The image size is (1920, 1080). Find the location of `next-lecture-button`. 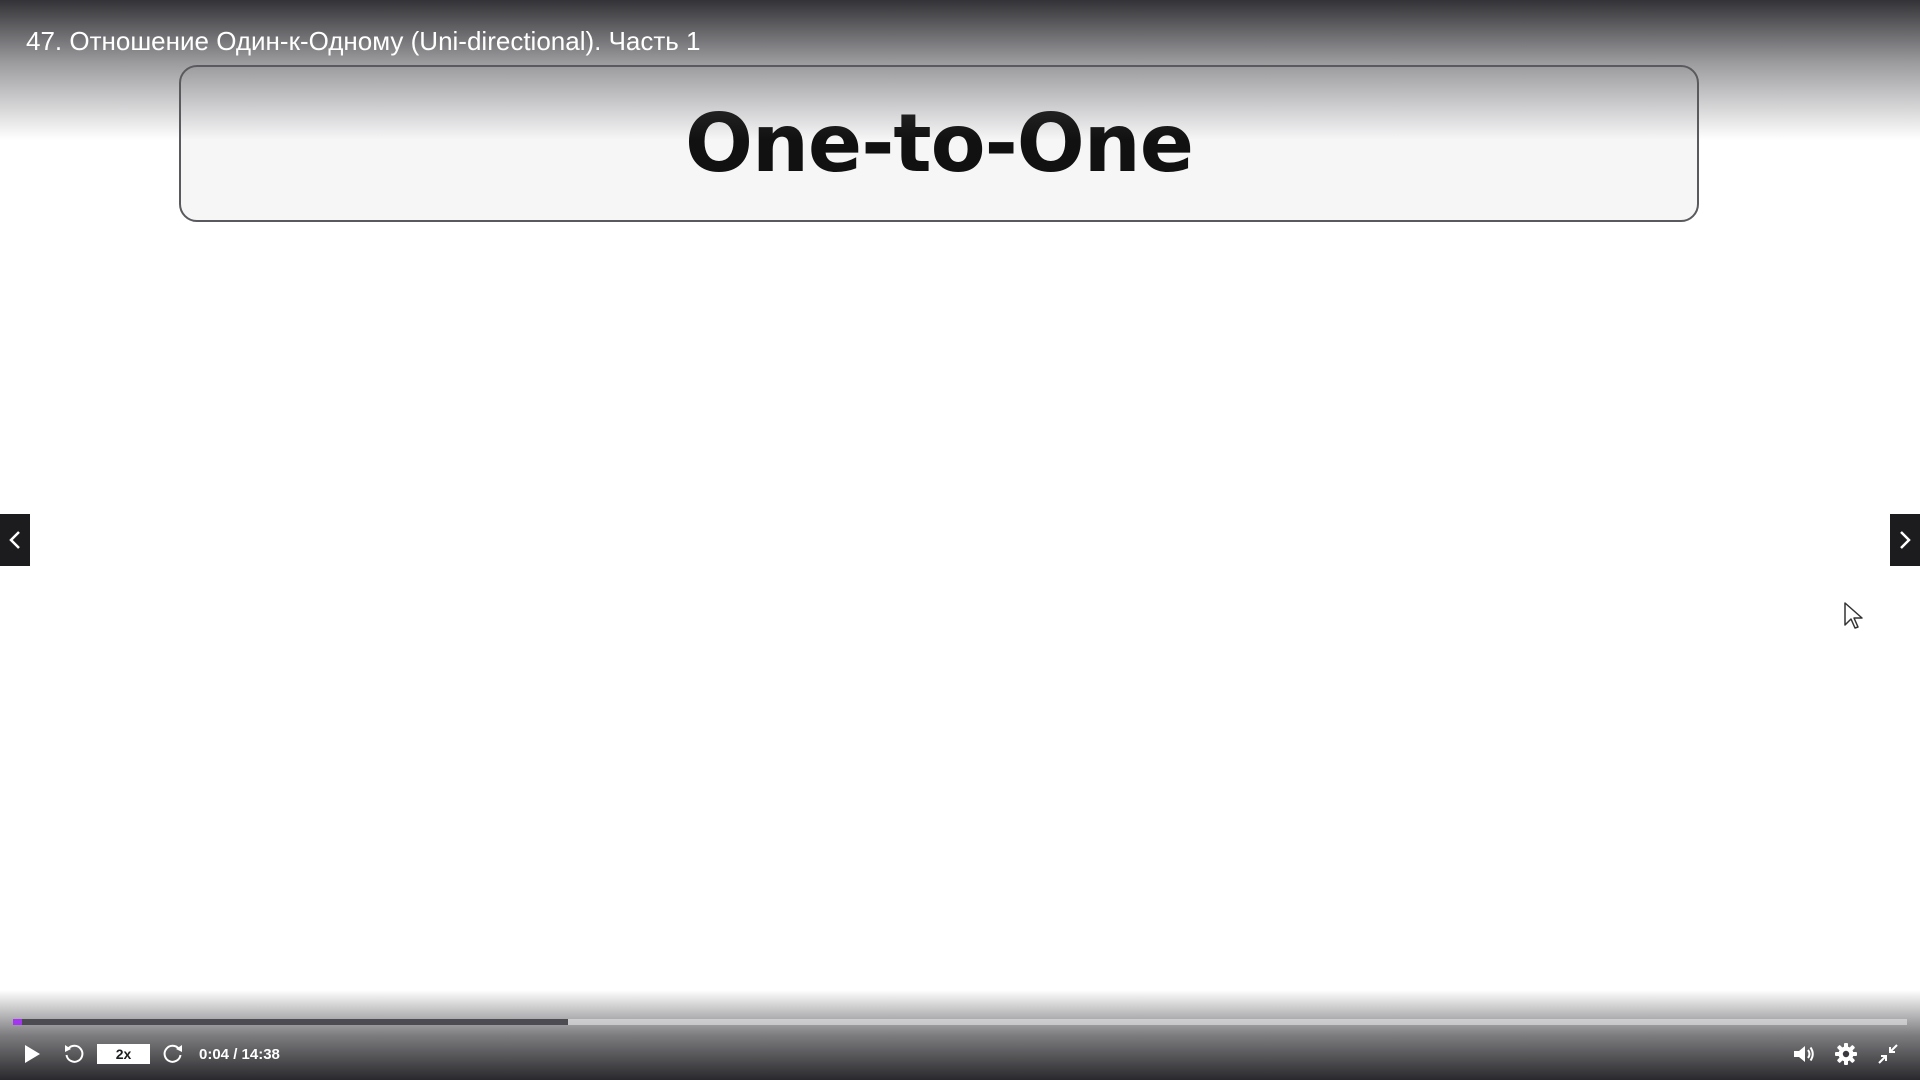

next-lecture-button is located at coordinates (1905, 540).